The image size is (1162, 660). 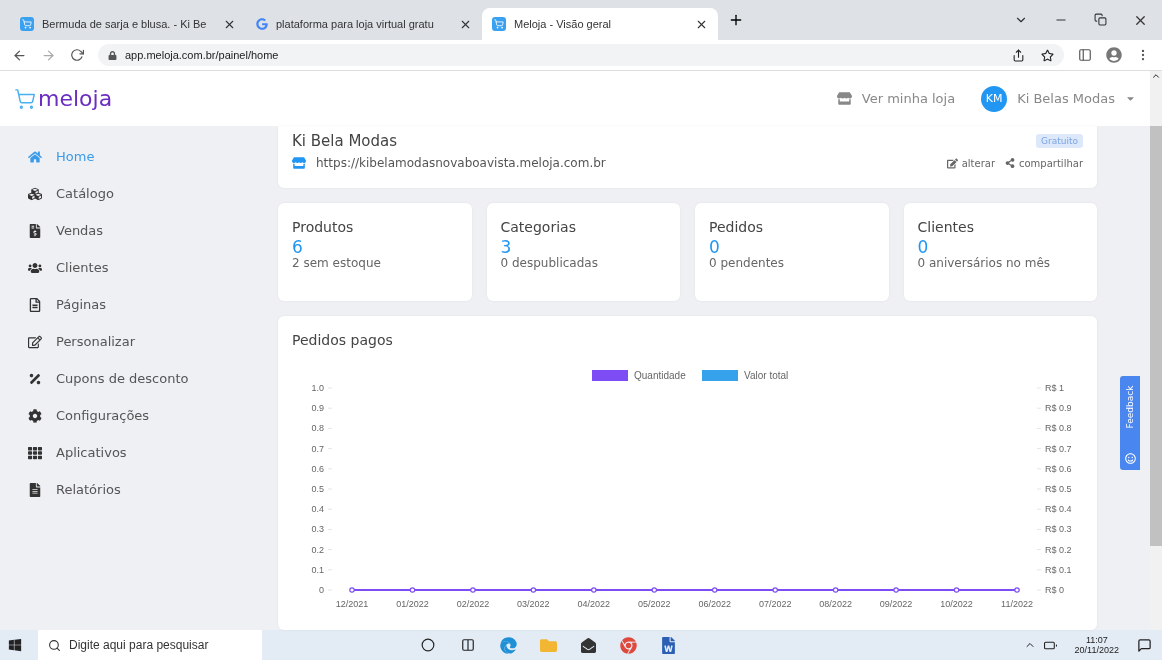 What do you see at coordinates (714, 604) in the screenshot?
I see `x-tick-label: 06/2022` at bounding box center [714, 604].